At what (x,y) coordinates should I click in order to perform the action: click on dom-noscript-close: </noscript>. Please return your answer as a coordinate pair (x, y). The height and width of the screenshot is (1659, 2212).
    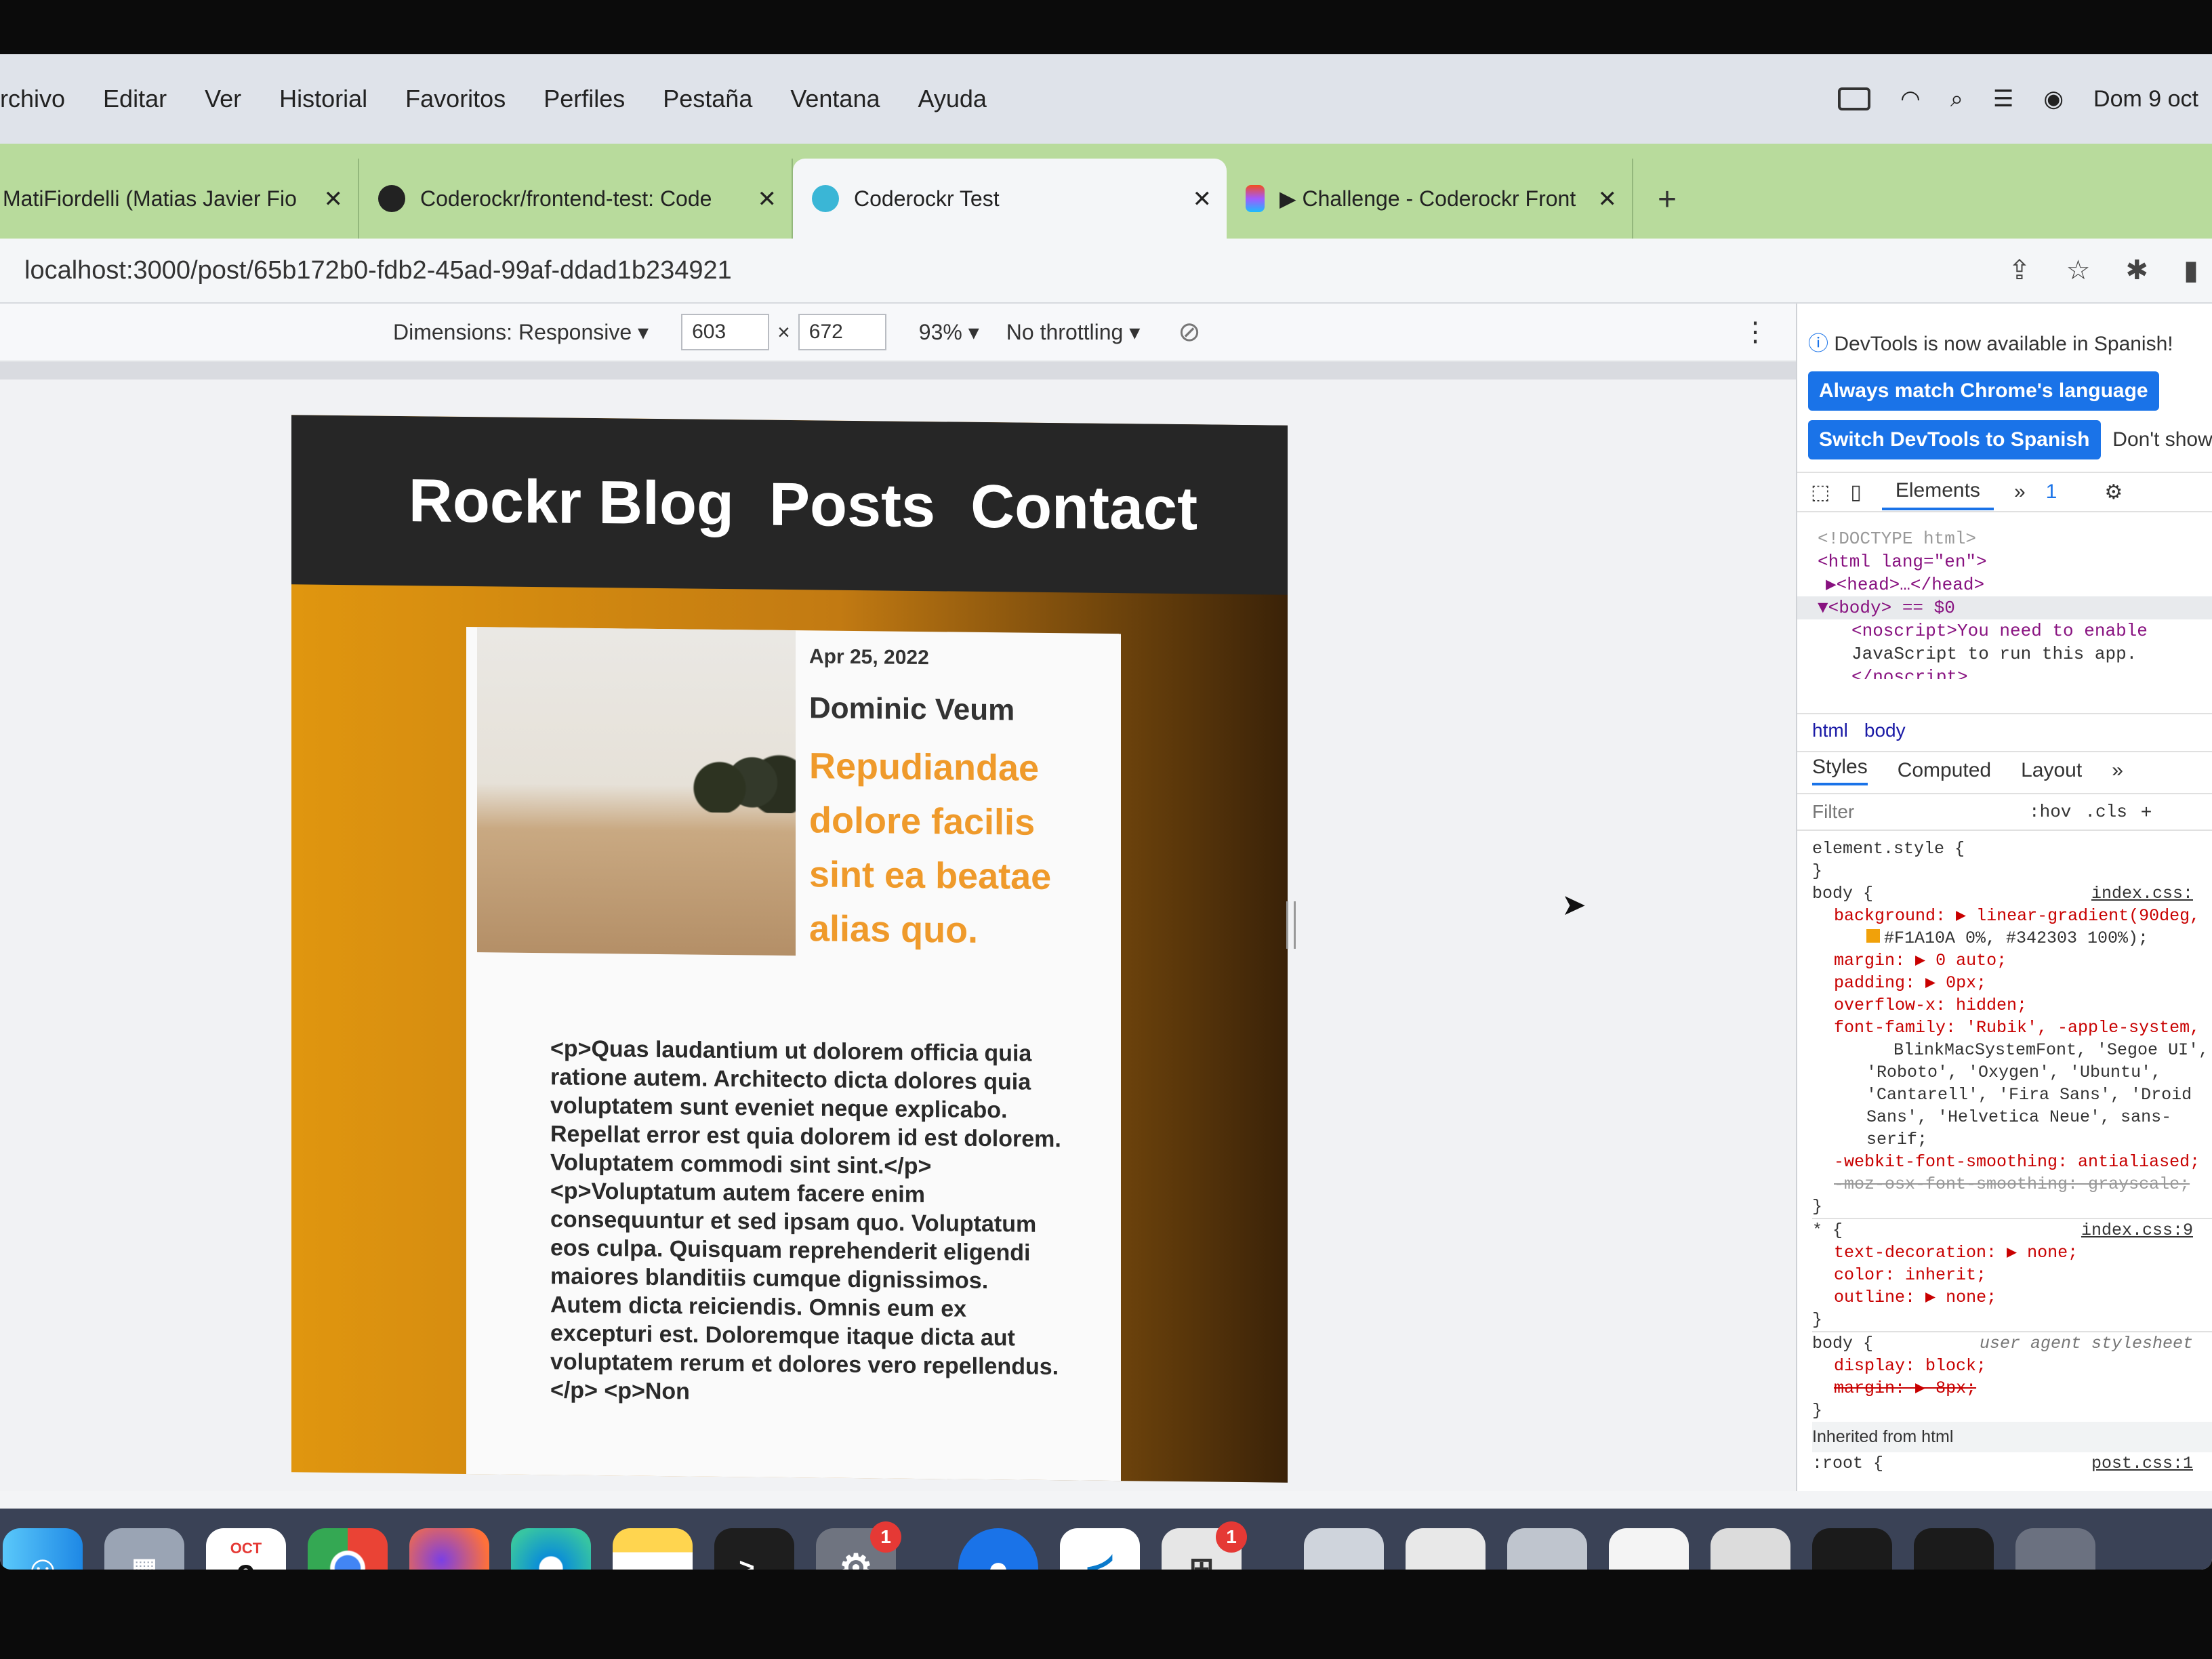
    Looking at the image, I should click on (2015, 672).